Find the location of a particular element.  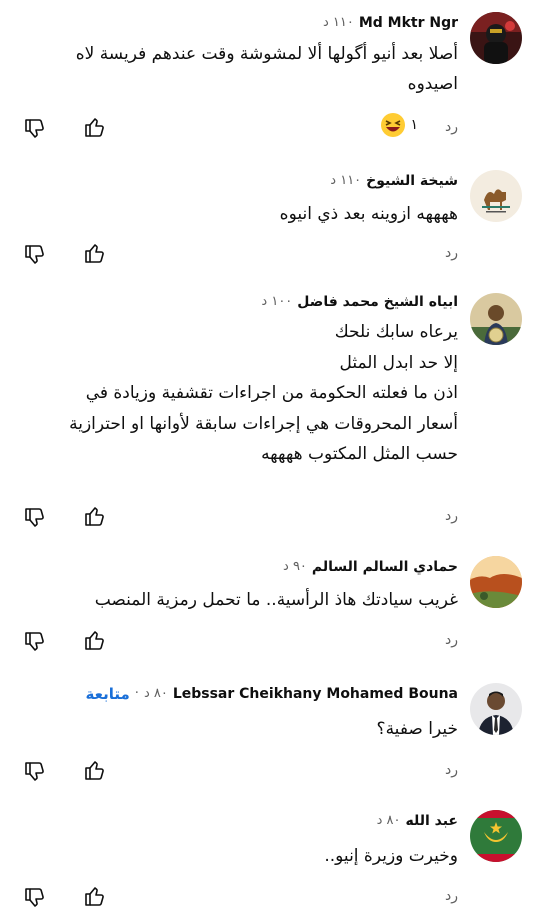

comment-meta: عبد الله ٨٠ د is located at coordinates (417, 821).